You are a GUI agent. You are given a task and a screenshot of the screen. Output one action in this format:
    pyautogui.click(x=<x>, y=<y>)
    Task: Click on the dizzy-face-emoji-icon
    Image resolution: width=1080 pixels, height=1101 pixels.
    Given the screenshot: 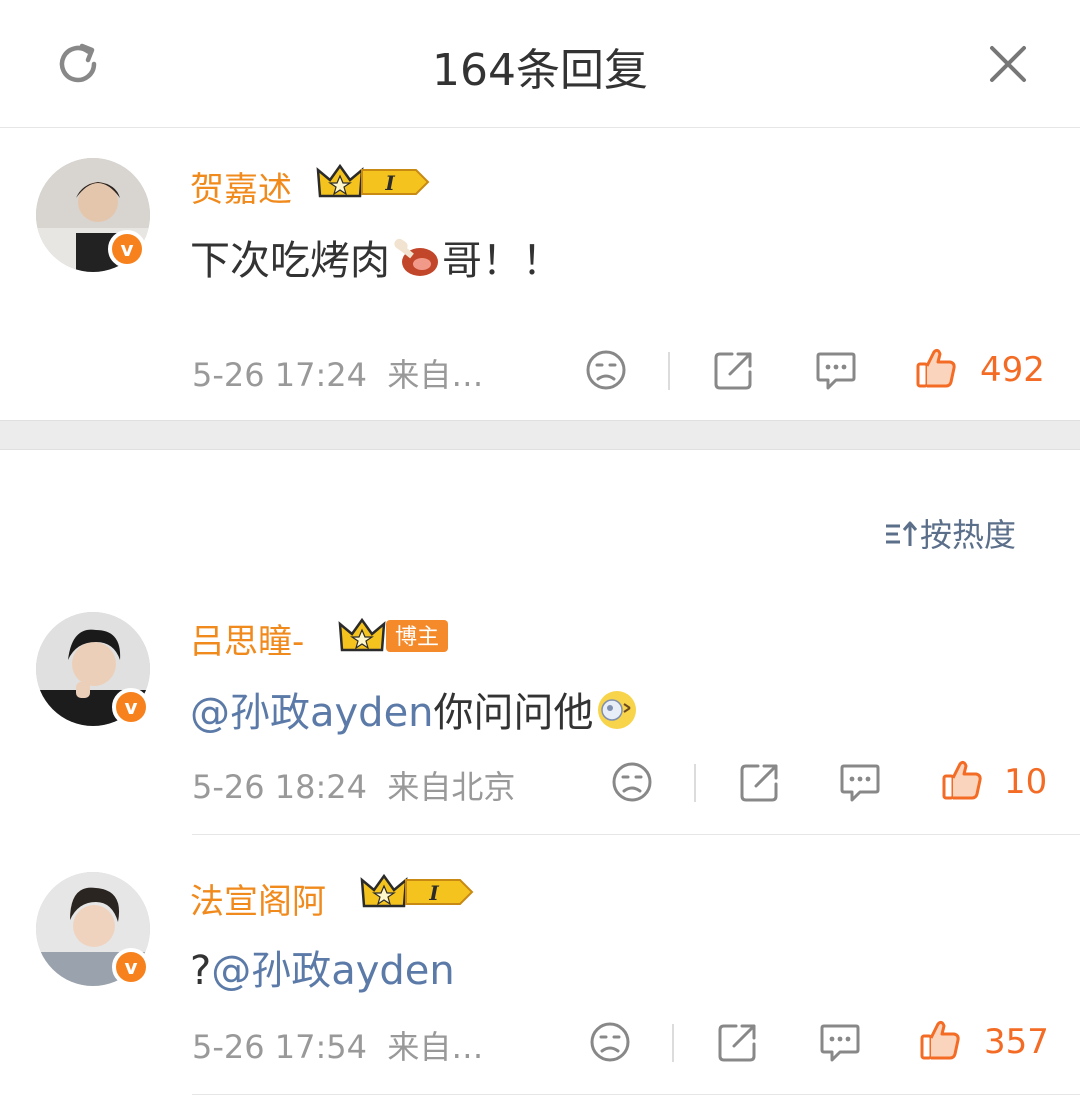 What is the action you would take?
    pyautogui.click(x=616, y=710)
    